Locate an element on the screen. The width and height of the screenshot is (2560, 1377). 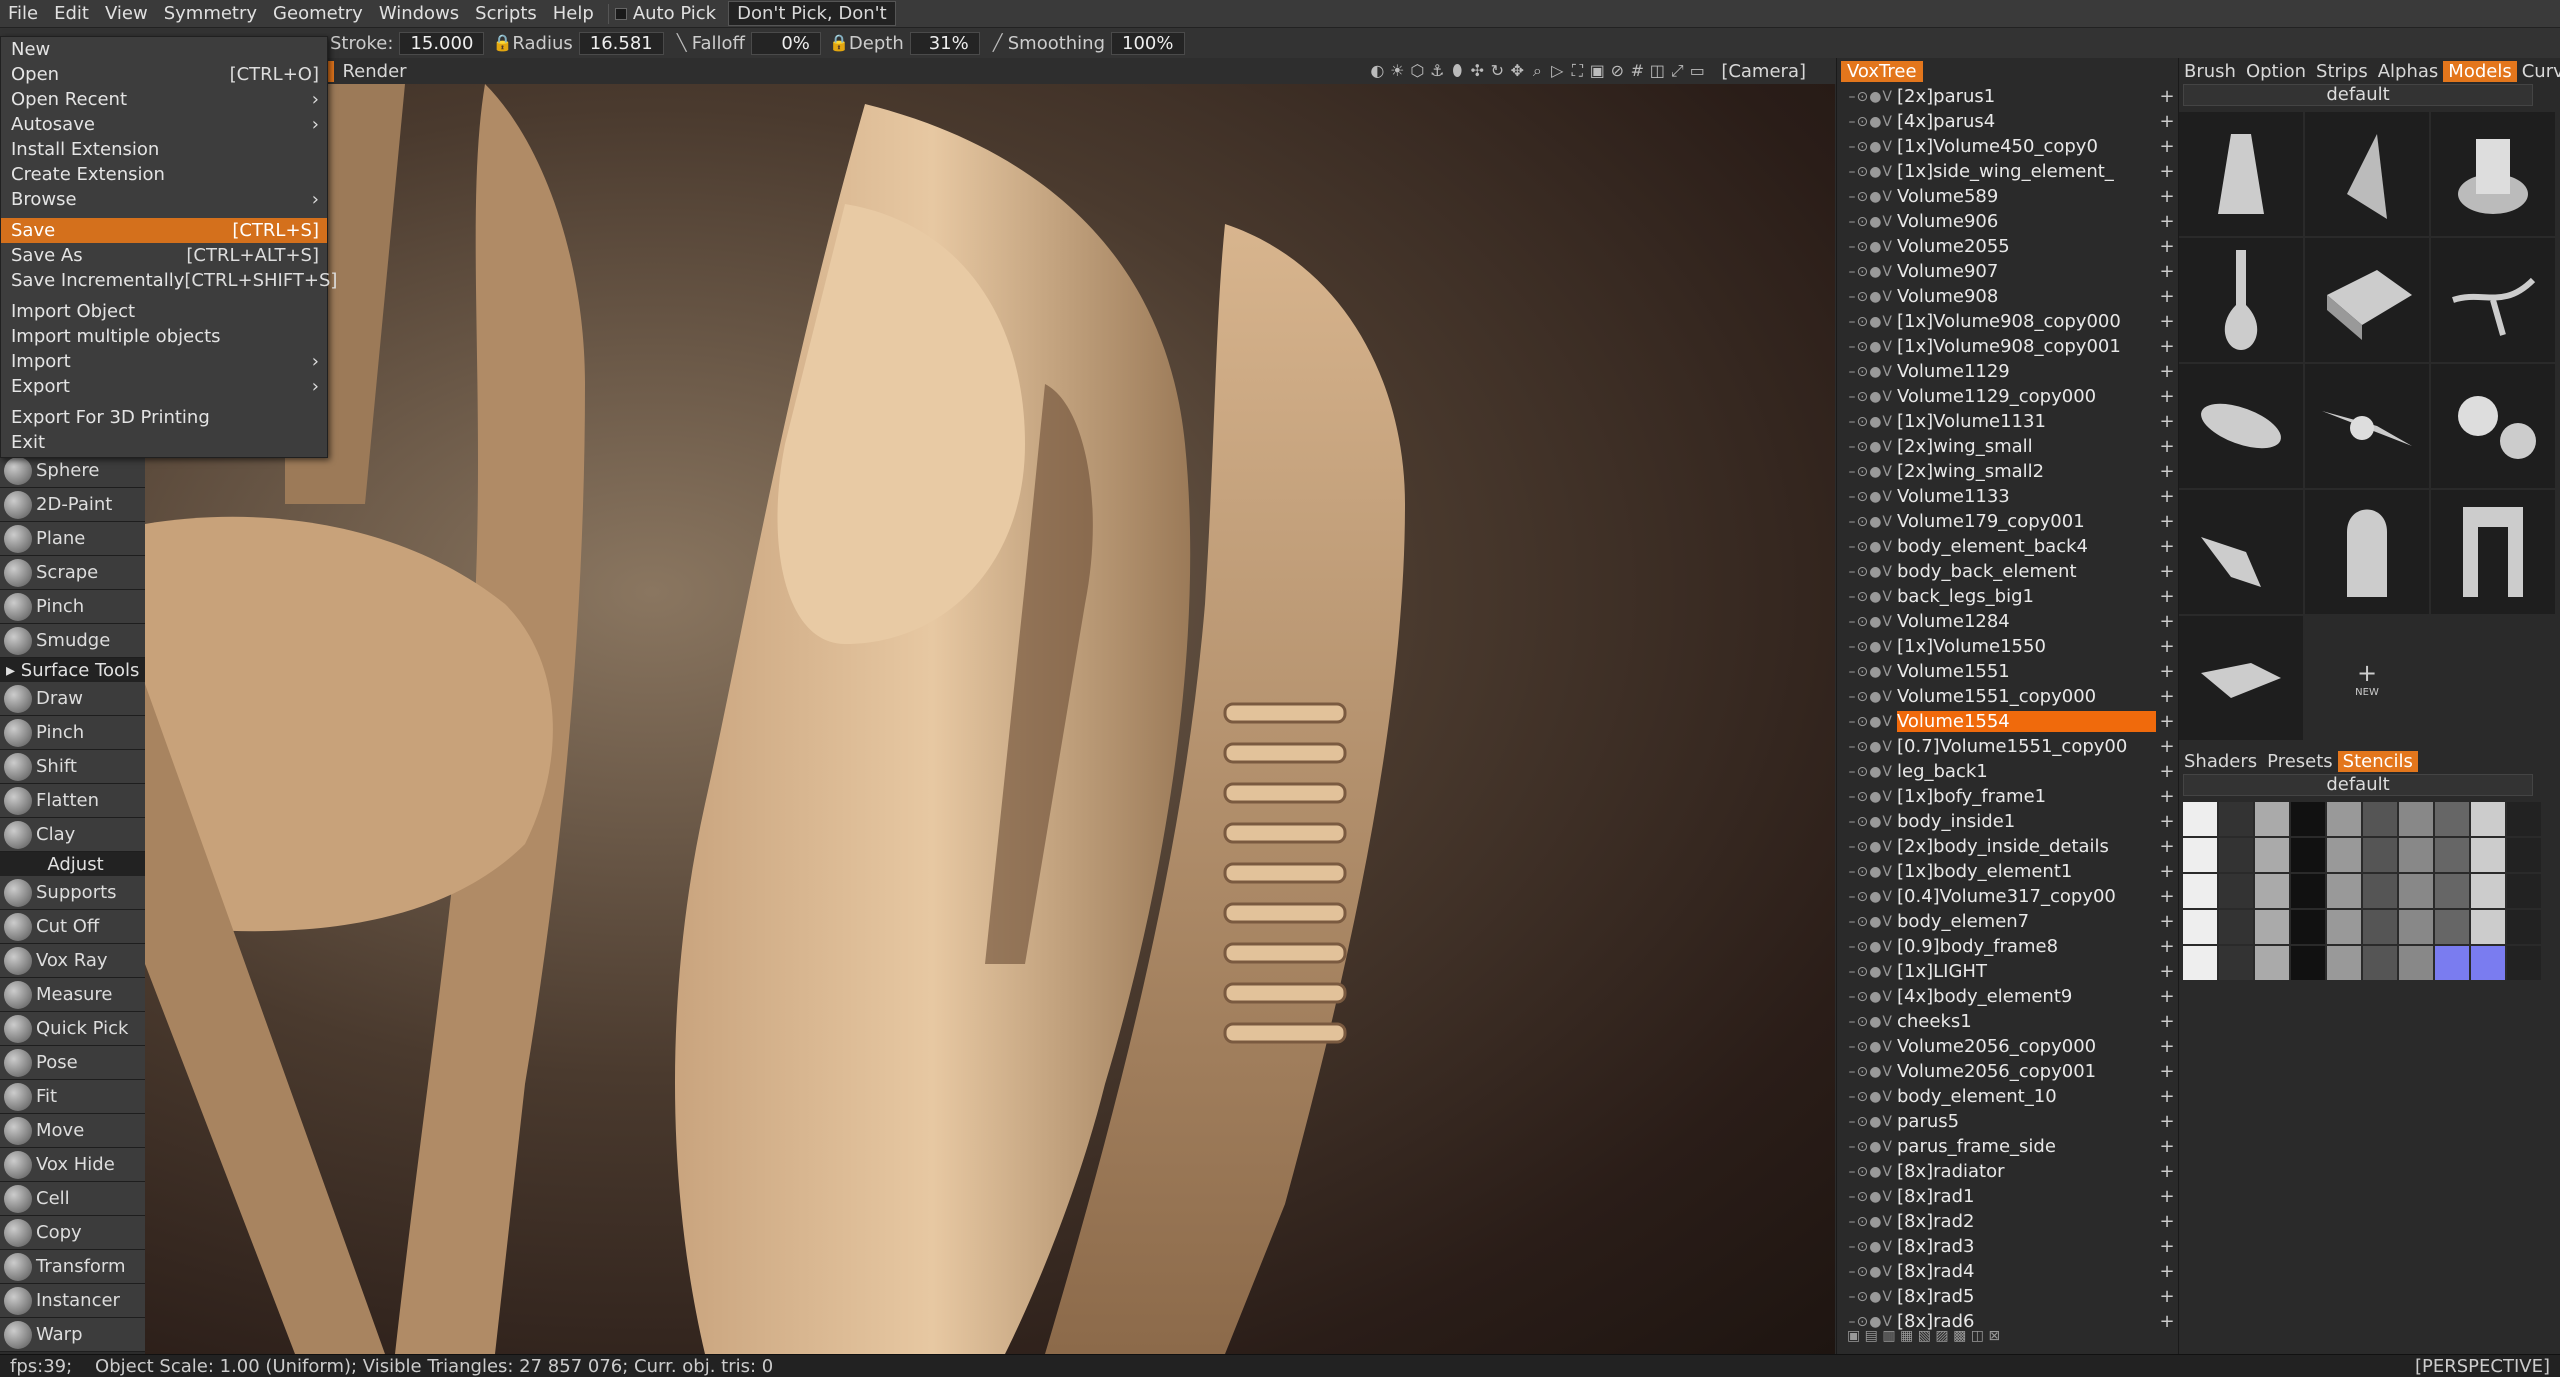
voxtree-row: –⊙●V [1x]body_element1 + is located at coordinates (2007, 871).